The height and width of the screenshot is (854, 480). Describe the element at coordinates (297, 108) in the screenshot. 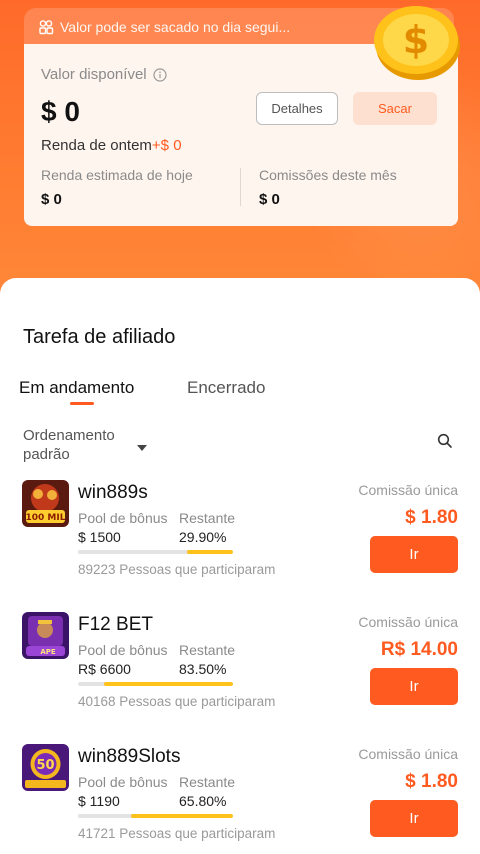

I see `details-button: Detalhes` at that location.